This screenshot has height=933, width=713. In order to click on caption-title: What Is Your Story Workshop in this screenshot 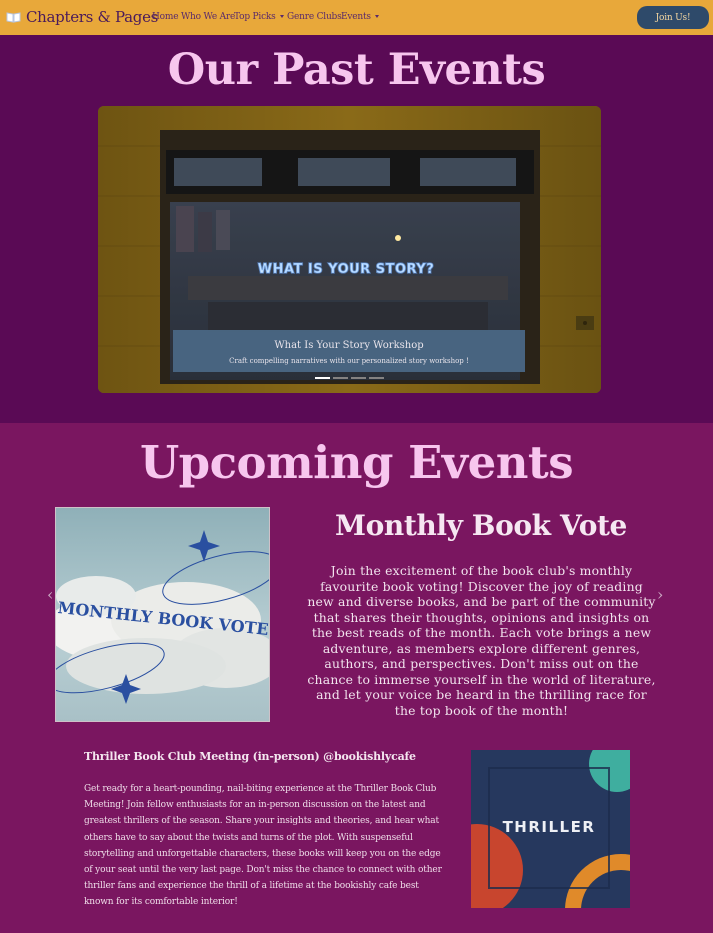, I will do `click(349, 345)`.